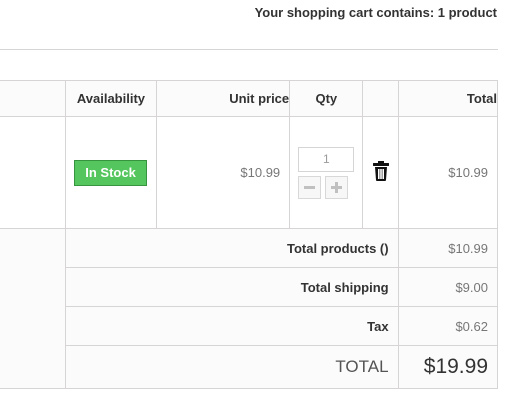 The image size is (511, 404). I want to click on in-stock-badge: In Stock, so click(110, 172).